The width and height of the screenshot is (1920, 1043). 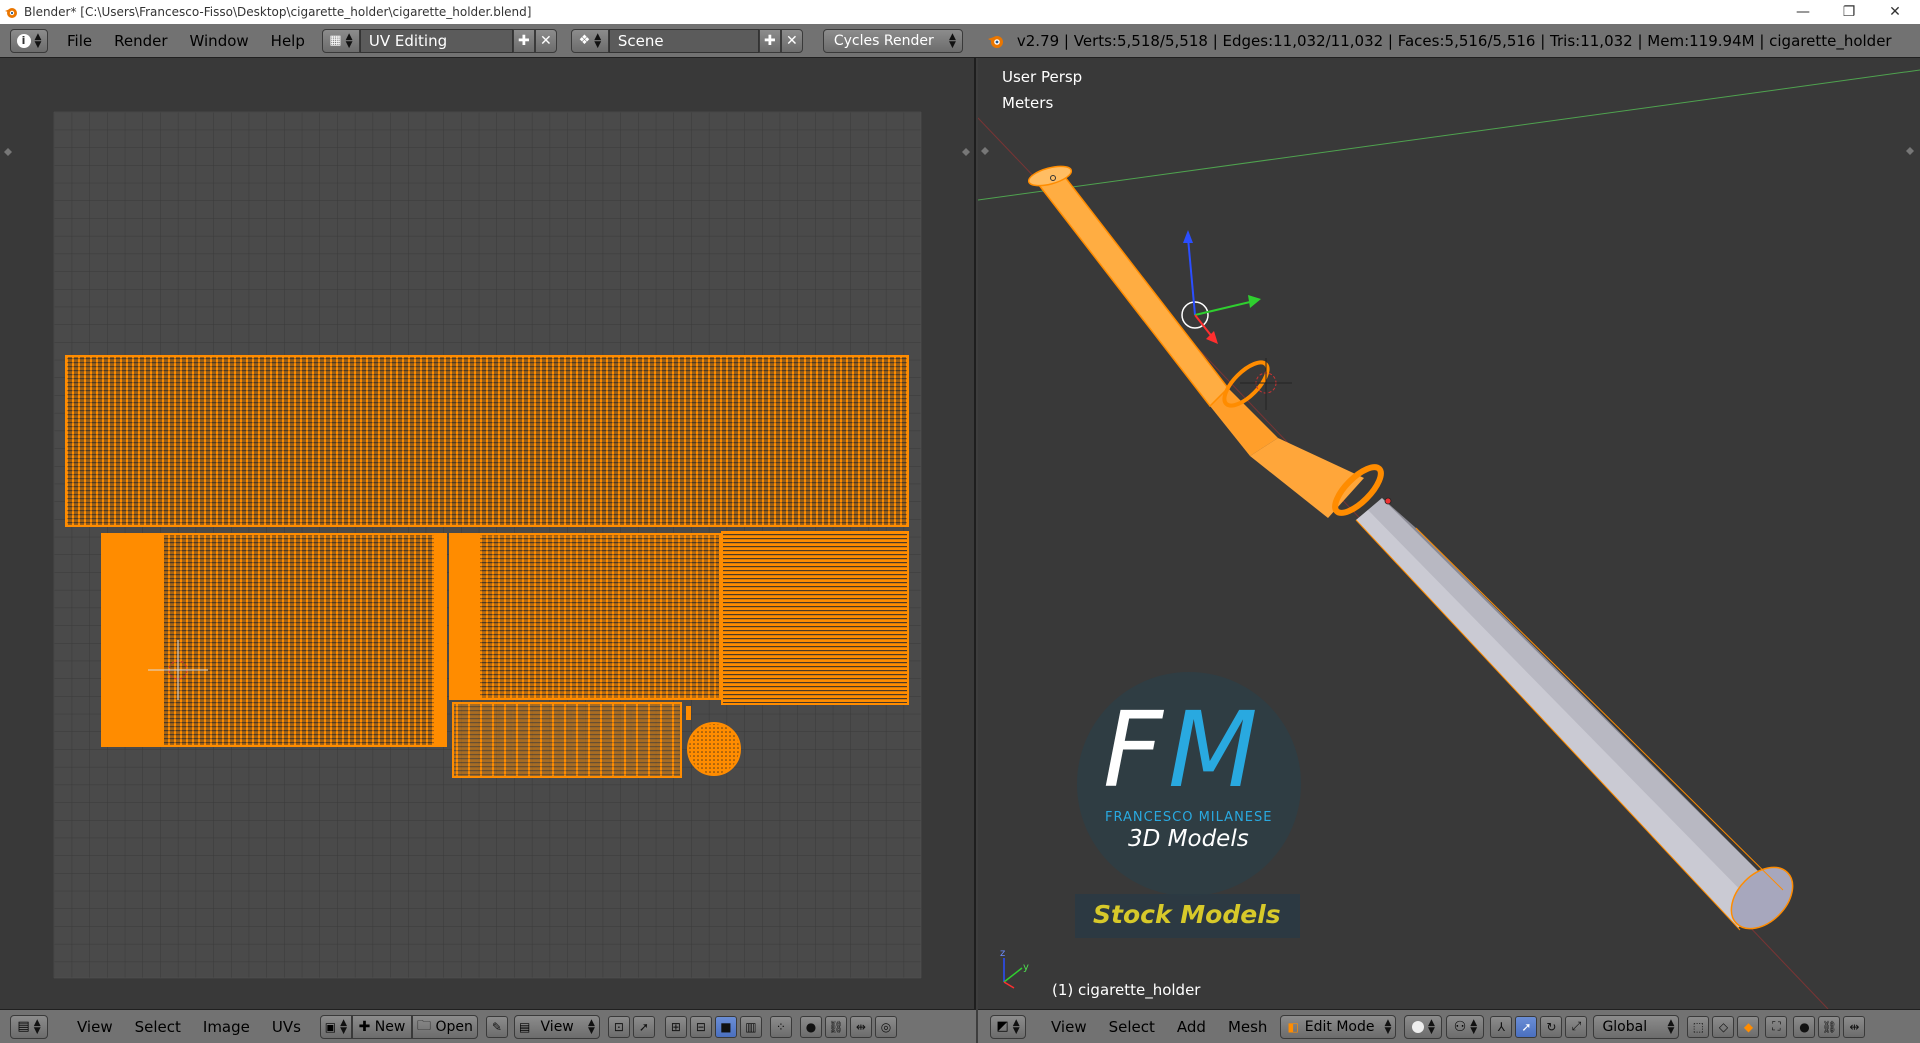 I want to click on uv-island-main-band, so click(x=487, y=441).